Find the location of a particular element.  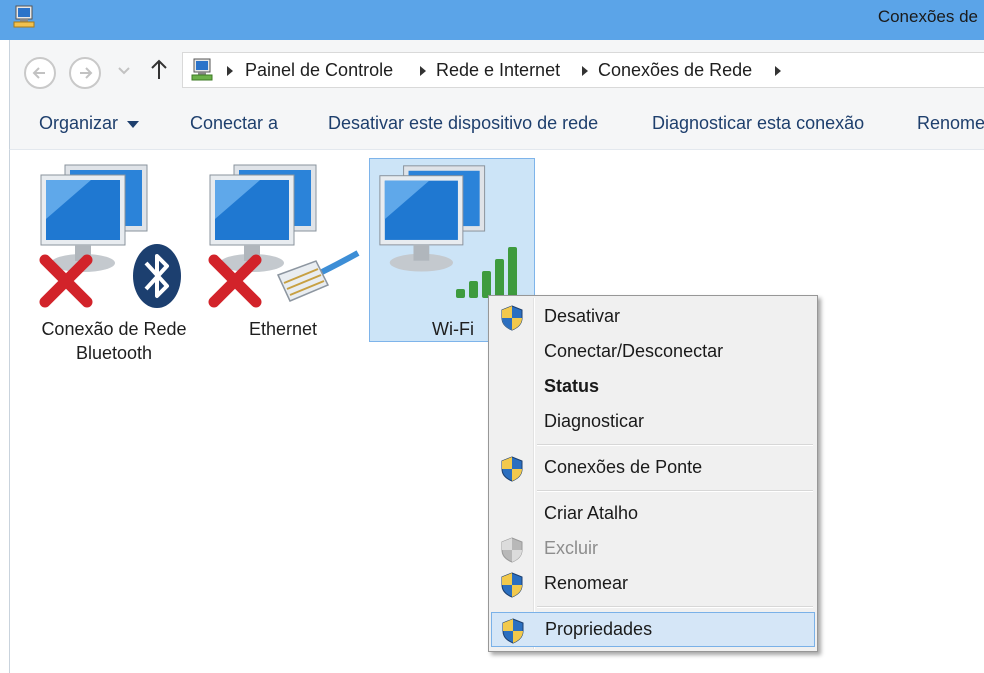

menu-item-desativar: Desativar is located at coordinates (653, 317).